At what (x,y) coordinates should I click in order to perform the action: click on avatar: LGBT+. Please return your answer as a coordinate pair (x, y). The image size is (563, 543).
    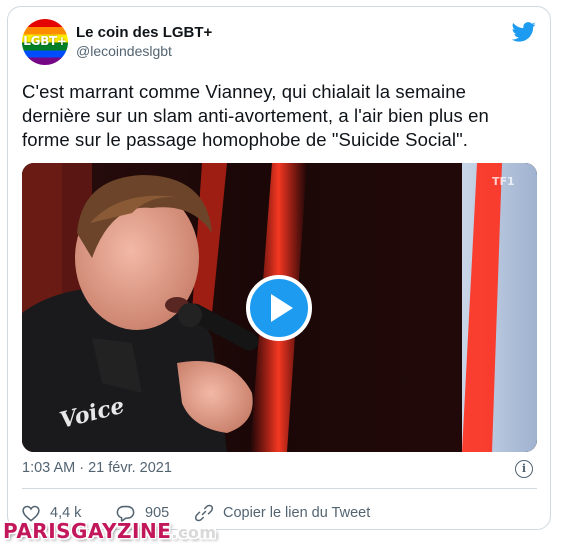
    Looking at the image, I should click on (45, 42).